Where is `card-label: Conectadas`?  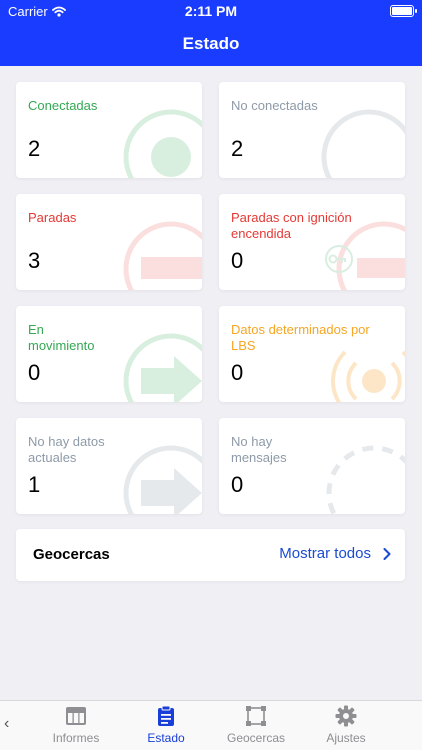
card-label: Conectadas is located at coordinates (63, 105).